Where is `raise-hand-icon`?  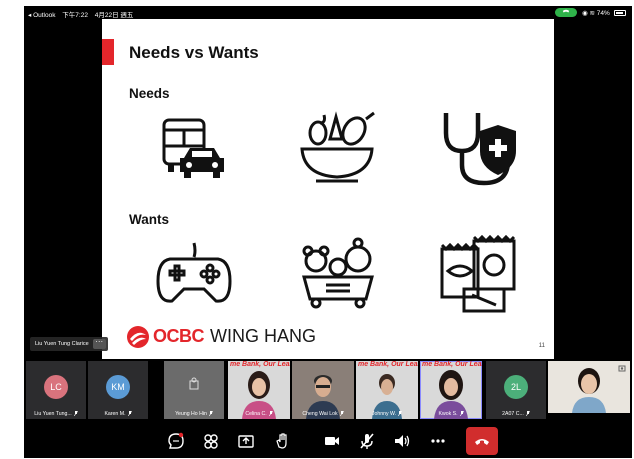
raise-hand-icon is located at coordinates (281, 441).